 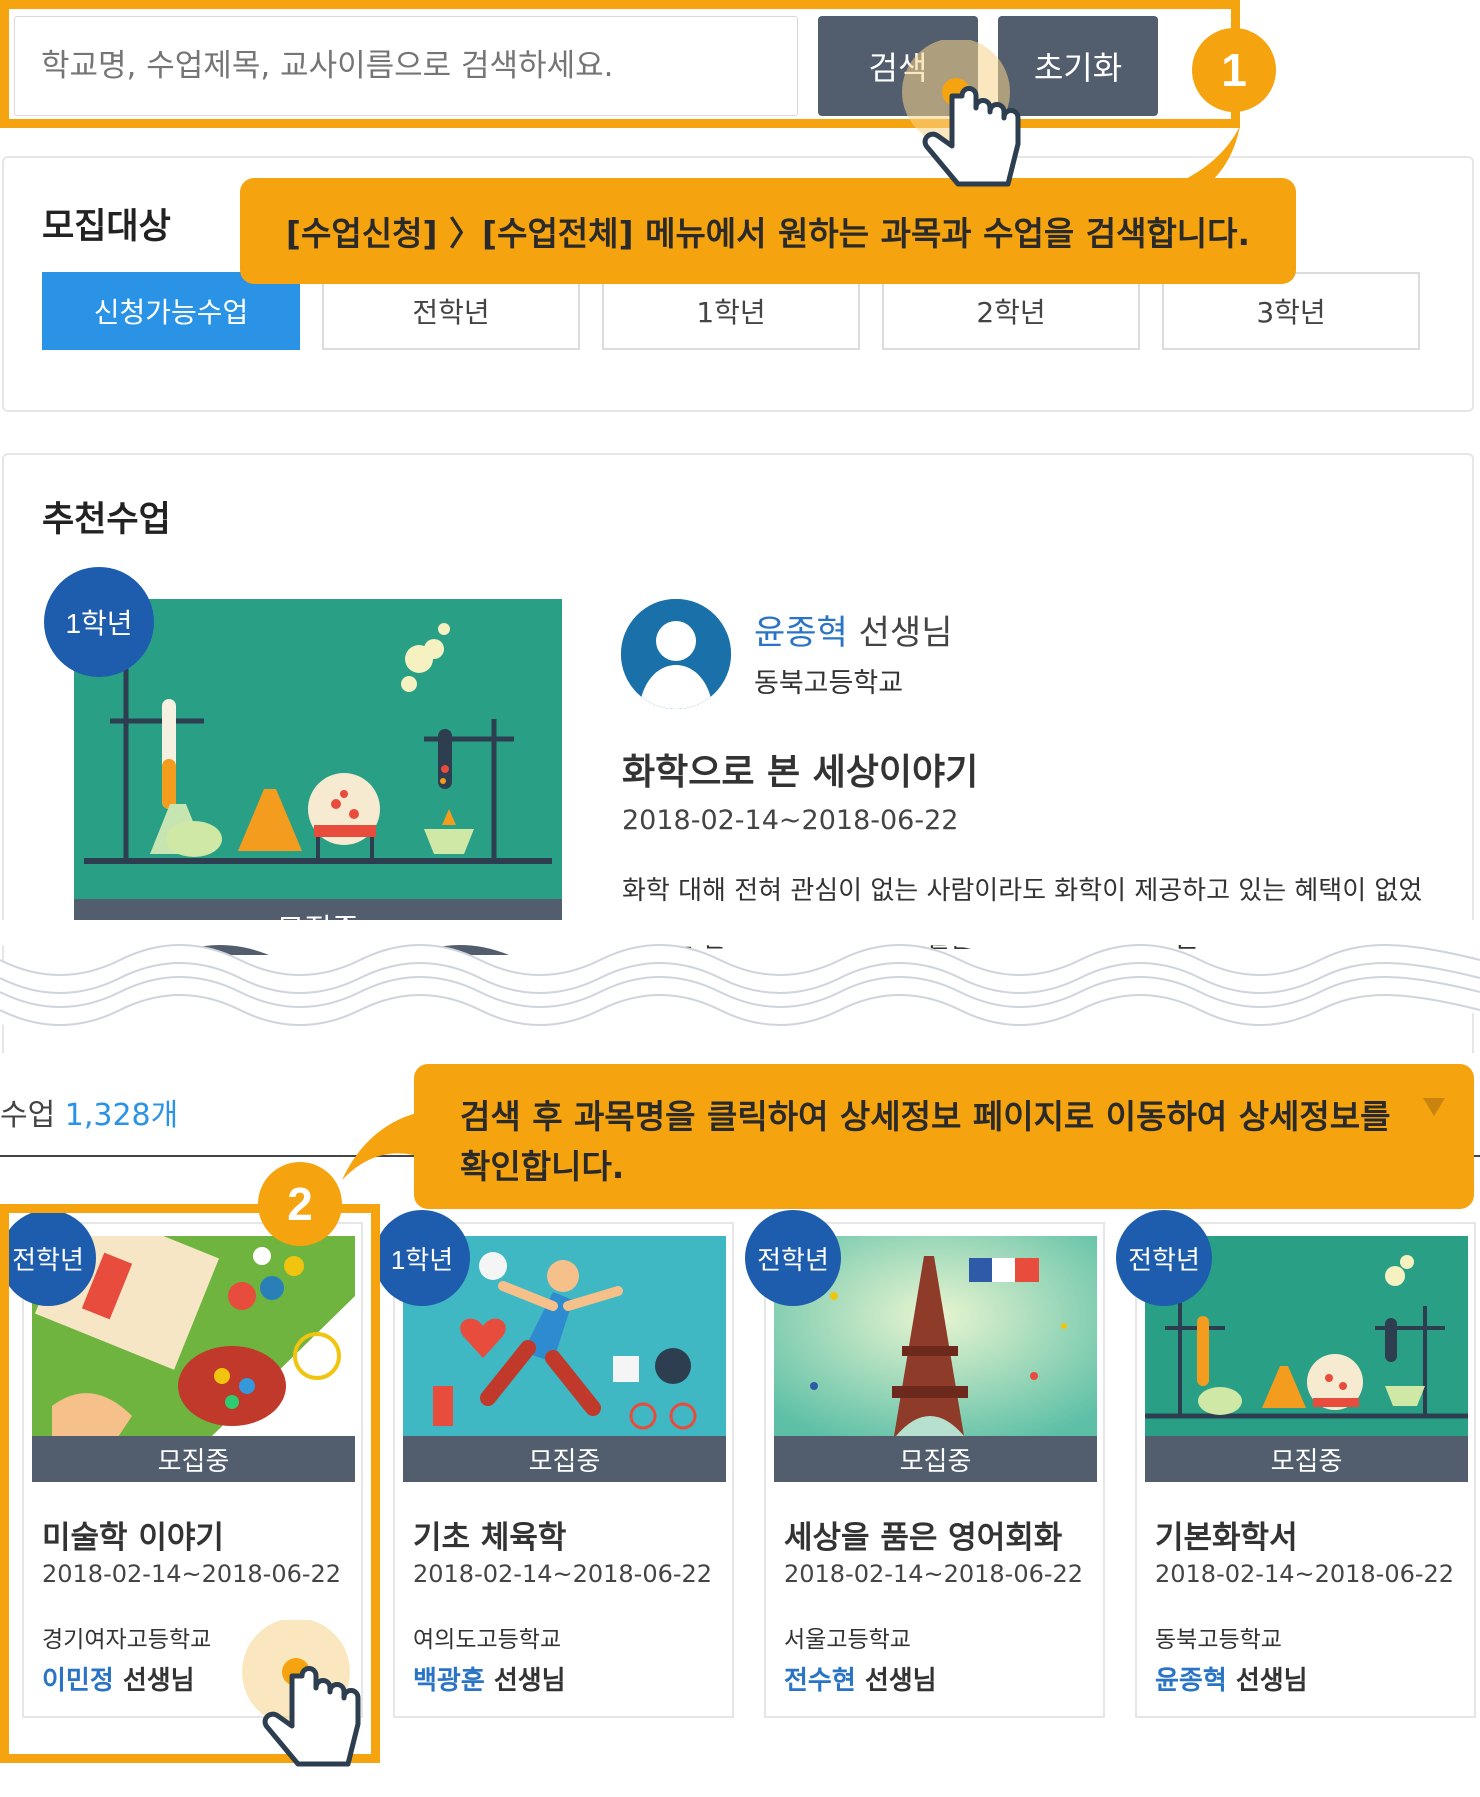 What do you see at coordinates (800, 769) in the screenshot?
I see `recommended-course-title: 화학으로 본 세상이야기` at bounding box center [800, 769].